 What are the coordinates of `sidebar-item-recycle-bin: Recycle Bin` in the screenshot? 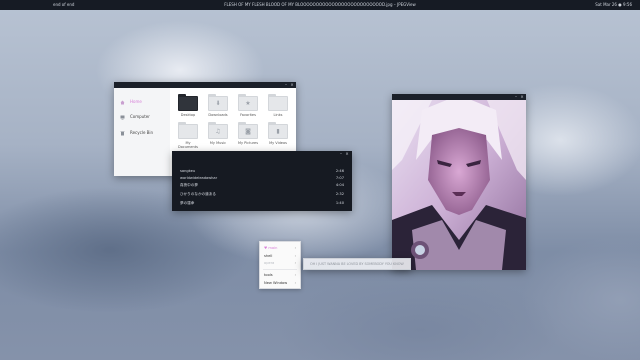 It's located at (136, 133).